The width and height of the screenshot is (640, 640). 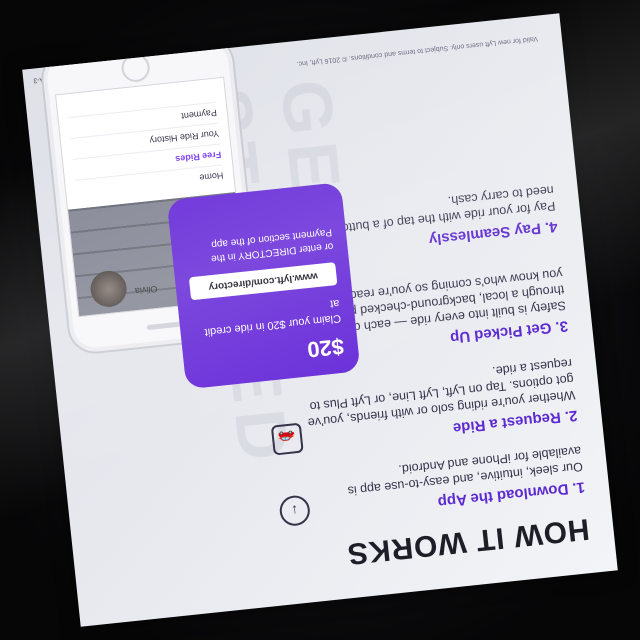 I want to click on phone-speaker, so click(x=164, y=326).